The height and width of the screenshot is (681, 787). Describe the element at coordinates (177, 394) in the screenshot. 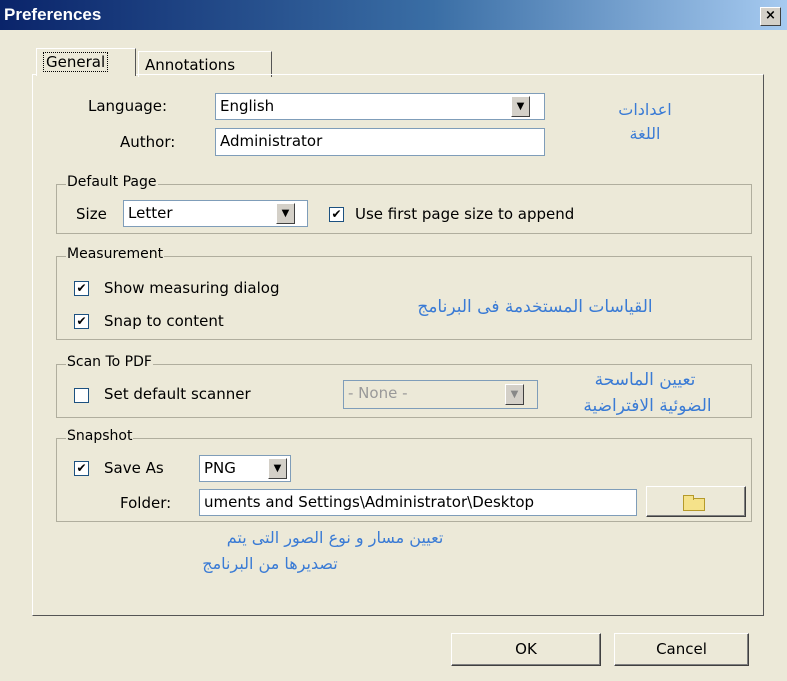

I see `set-default-scanner-label: Set default scanner` at that location.